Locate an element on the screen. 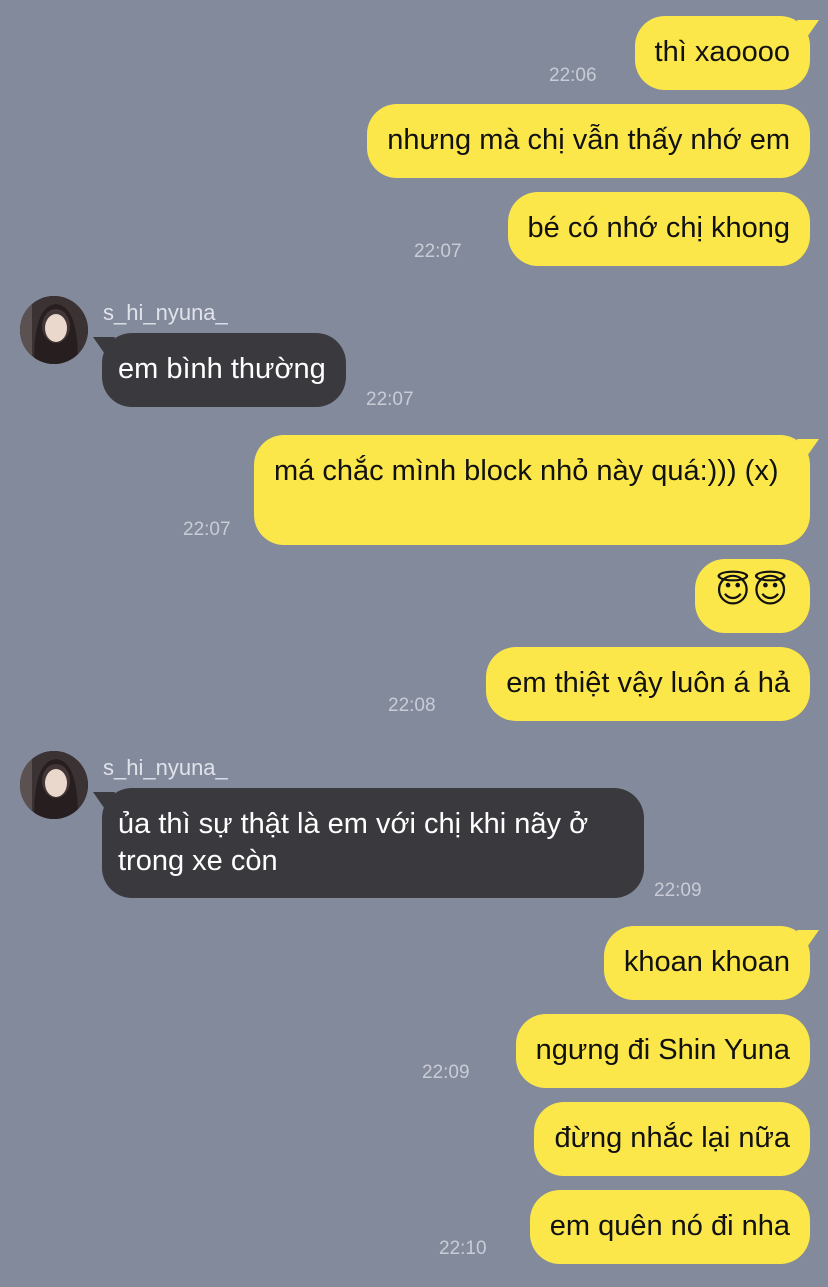 This screenshot has width=828, height=1287. message-timestamp: 22:06 is located at coordinates (573, 75).